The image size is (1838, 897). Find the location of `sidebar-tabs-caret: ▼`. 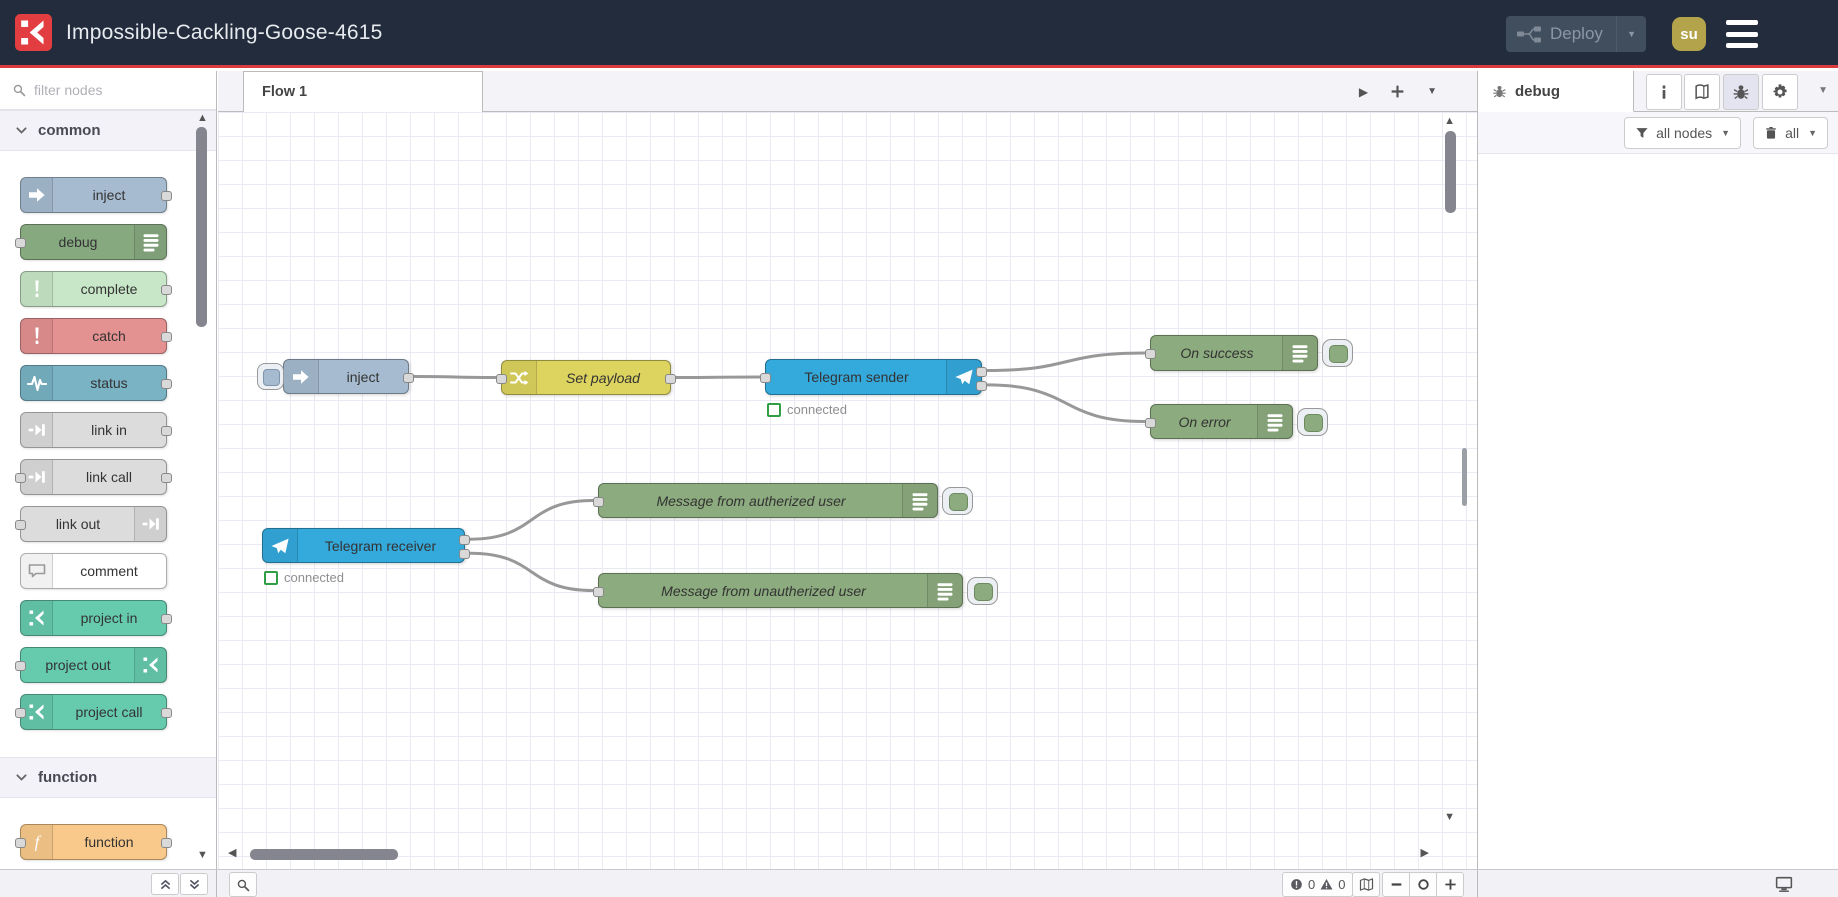

sidebar-tabs-caret: ▼ is located at coordinates (1823, 90).